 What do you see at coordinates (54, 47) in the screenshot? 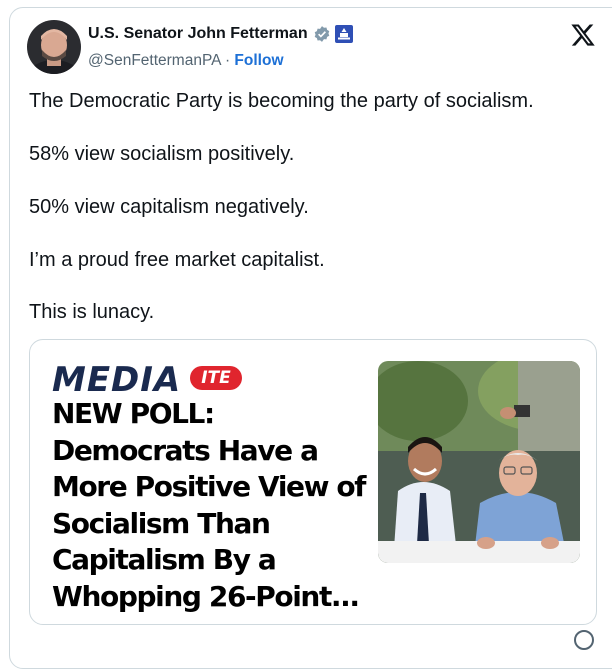
I see `avatar` at bounding box center [54, 47].